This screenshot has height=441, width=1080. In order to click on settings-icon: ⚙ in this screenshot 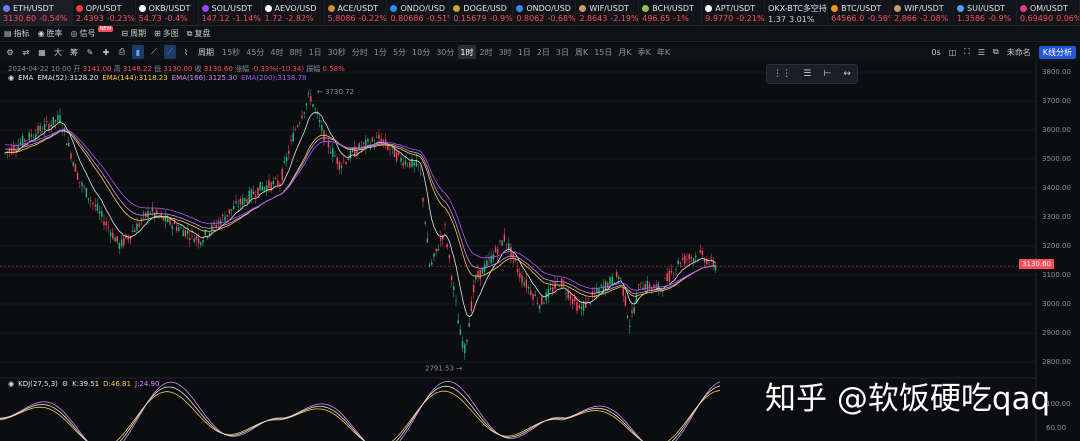, I will do `click(10, 52)`.